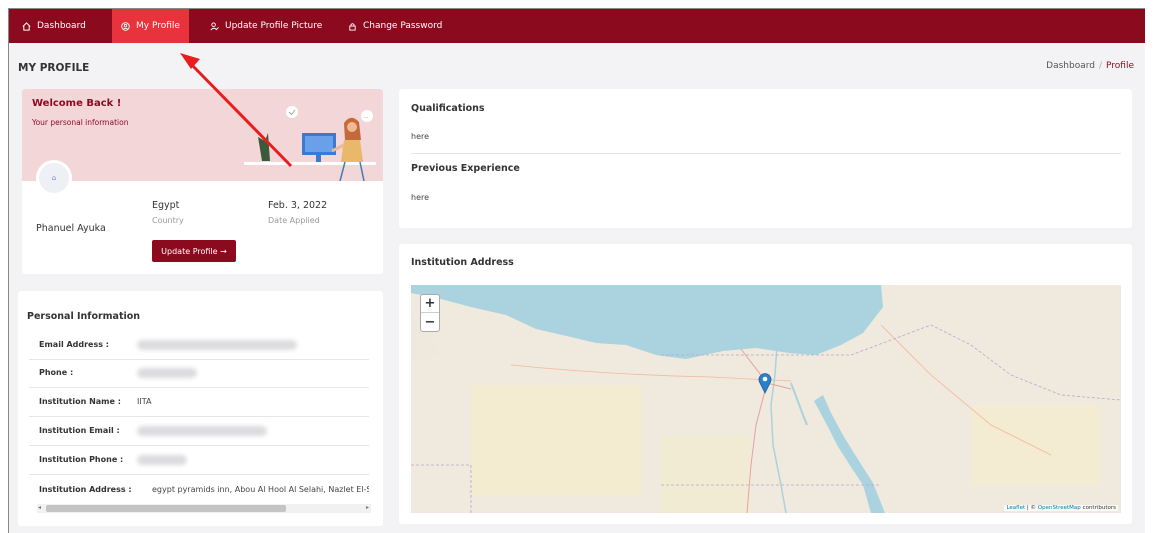 Image resolution: width=1155 pixels, height=533 pixels. Describe the element at coordinates (56, 372) in the screenshot. I see `phone-label: Phone :` at that location.